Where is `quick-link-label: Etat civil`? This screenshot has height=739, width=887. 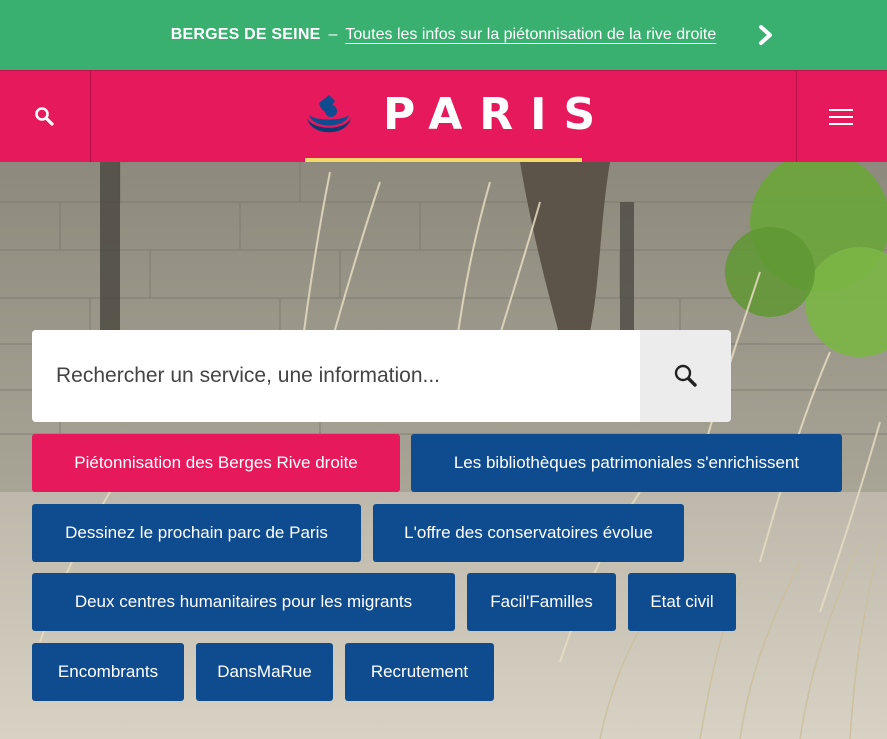 quick-link-label: Etat civil is located at coordinates (682, 601).